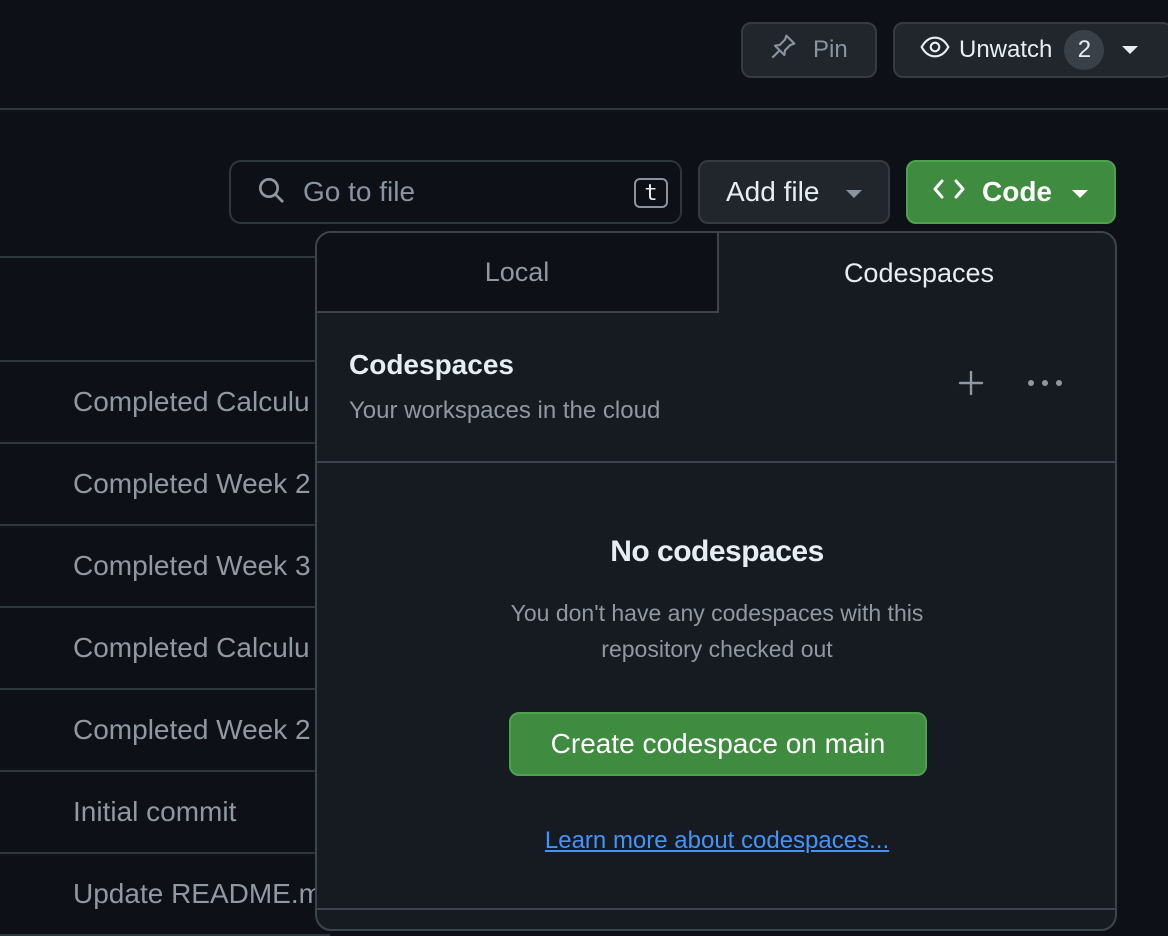 The image size is (1168, 936). I want to click on commit-message: Completed Week 3, so click(165, 567).